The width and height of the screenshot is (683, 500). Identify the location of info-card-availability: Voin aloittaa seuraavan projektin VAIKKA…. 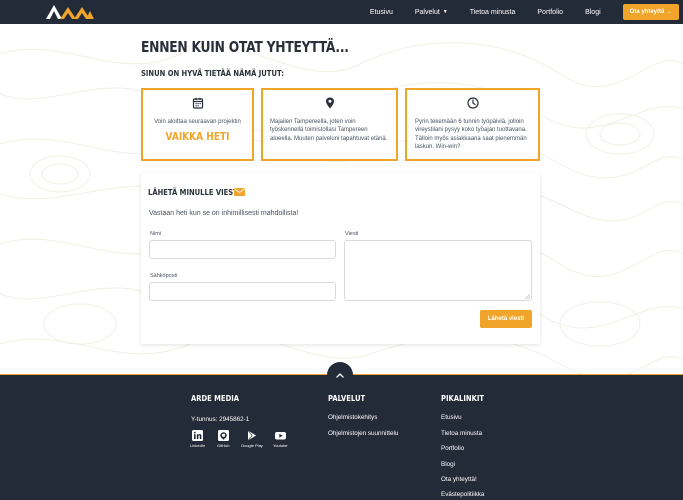
(197, 124).